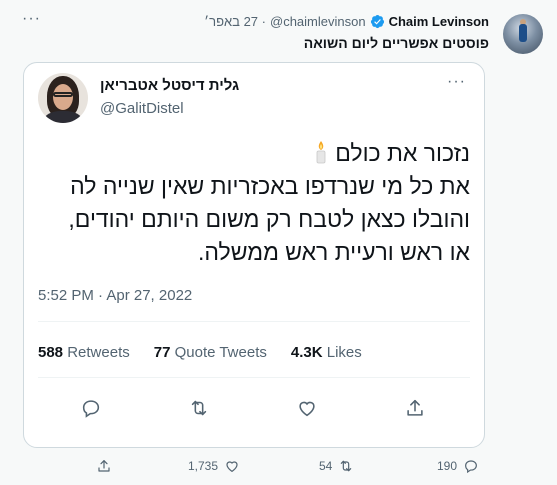 Image resolution: width=557 pixels, height=485 pixels. I want to click on quoted-author-name: גלית דיסטל אטבריאן, so click(169, 85).